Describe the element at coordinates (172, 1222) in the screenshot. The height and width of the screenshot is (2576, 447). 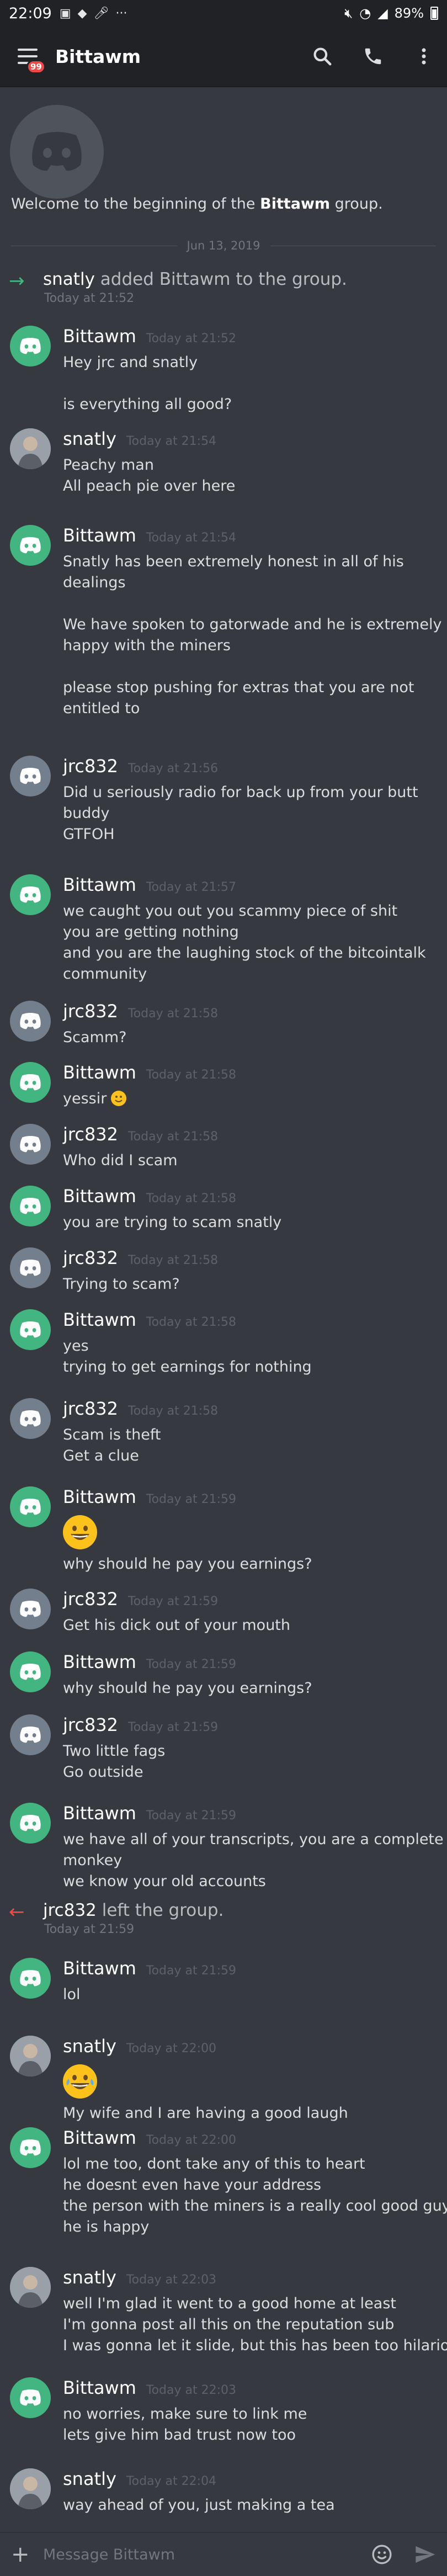
I see `message-text: you are trying to scam snatly` at that location.